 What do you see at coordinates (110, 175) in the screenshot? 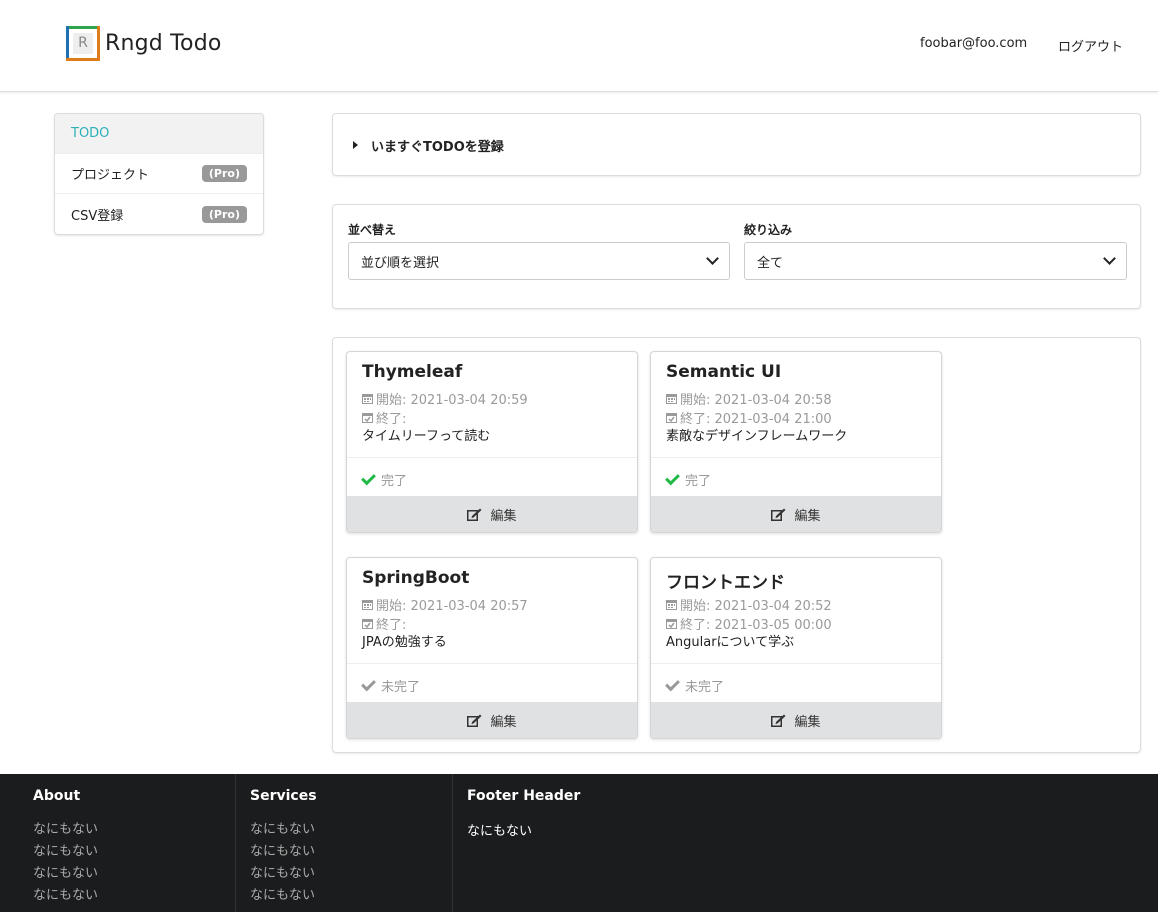
I see `sidebar-item-label: プロジェクト` at bounding box center [110, 175].